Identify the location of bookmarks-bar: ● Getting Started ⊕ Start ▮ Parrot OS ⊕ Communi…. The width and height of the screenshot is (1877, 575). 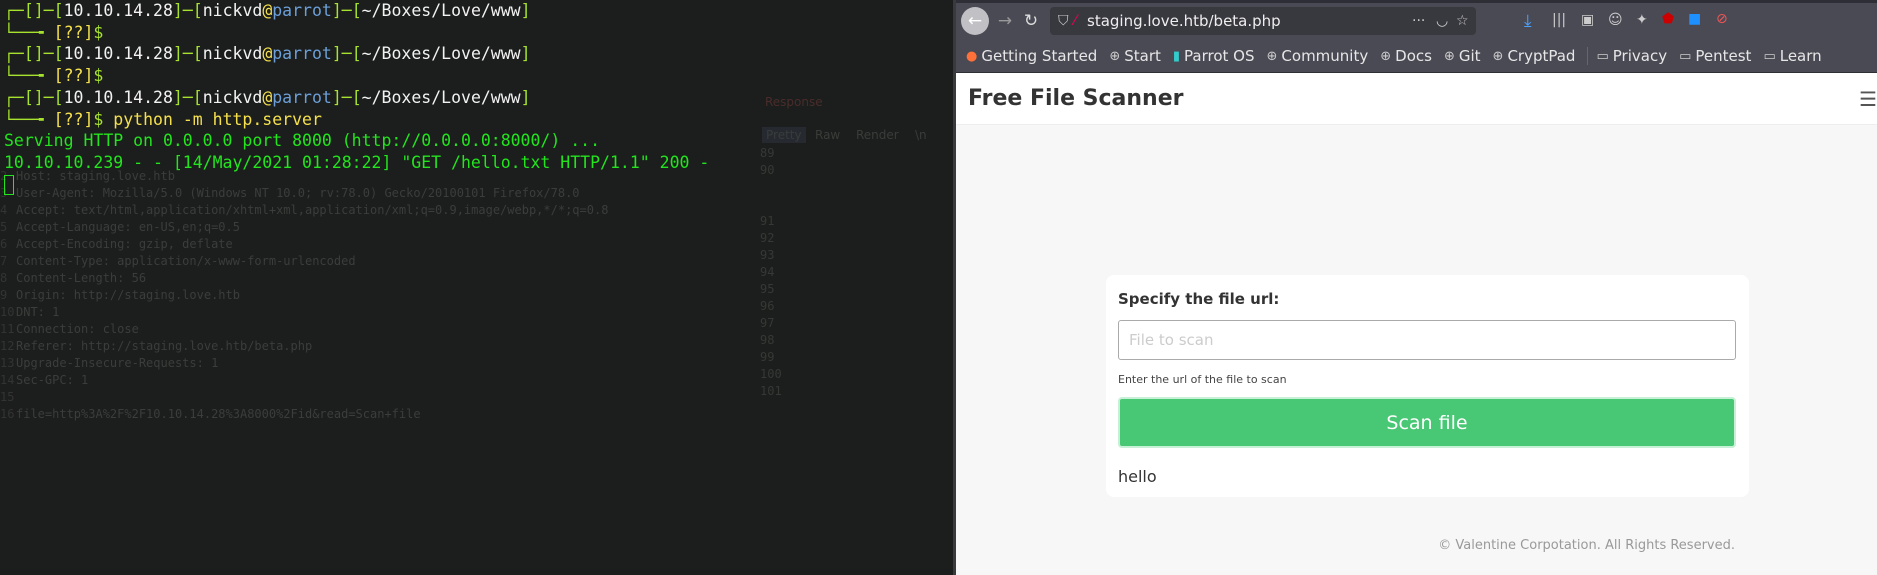
(1416, 56).